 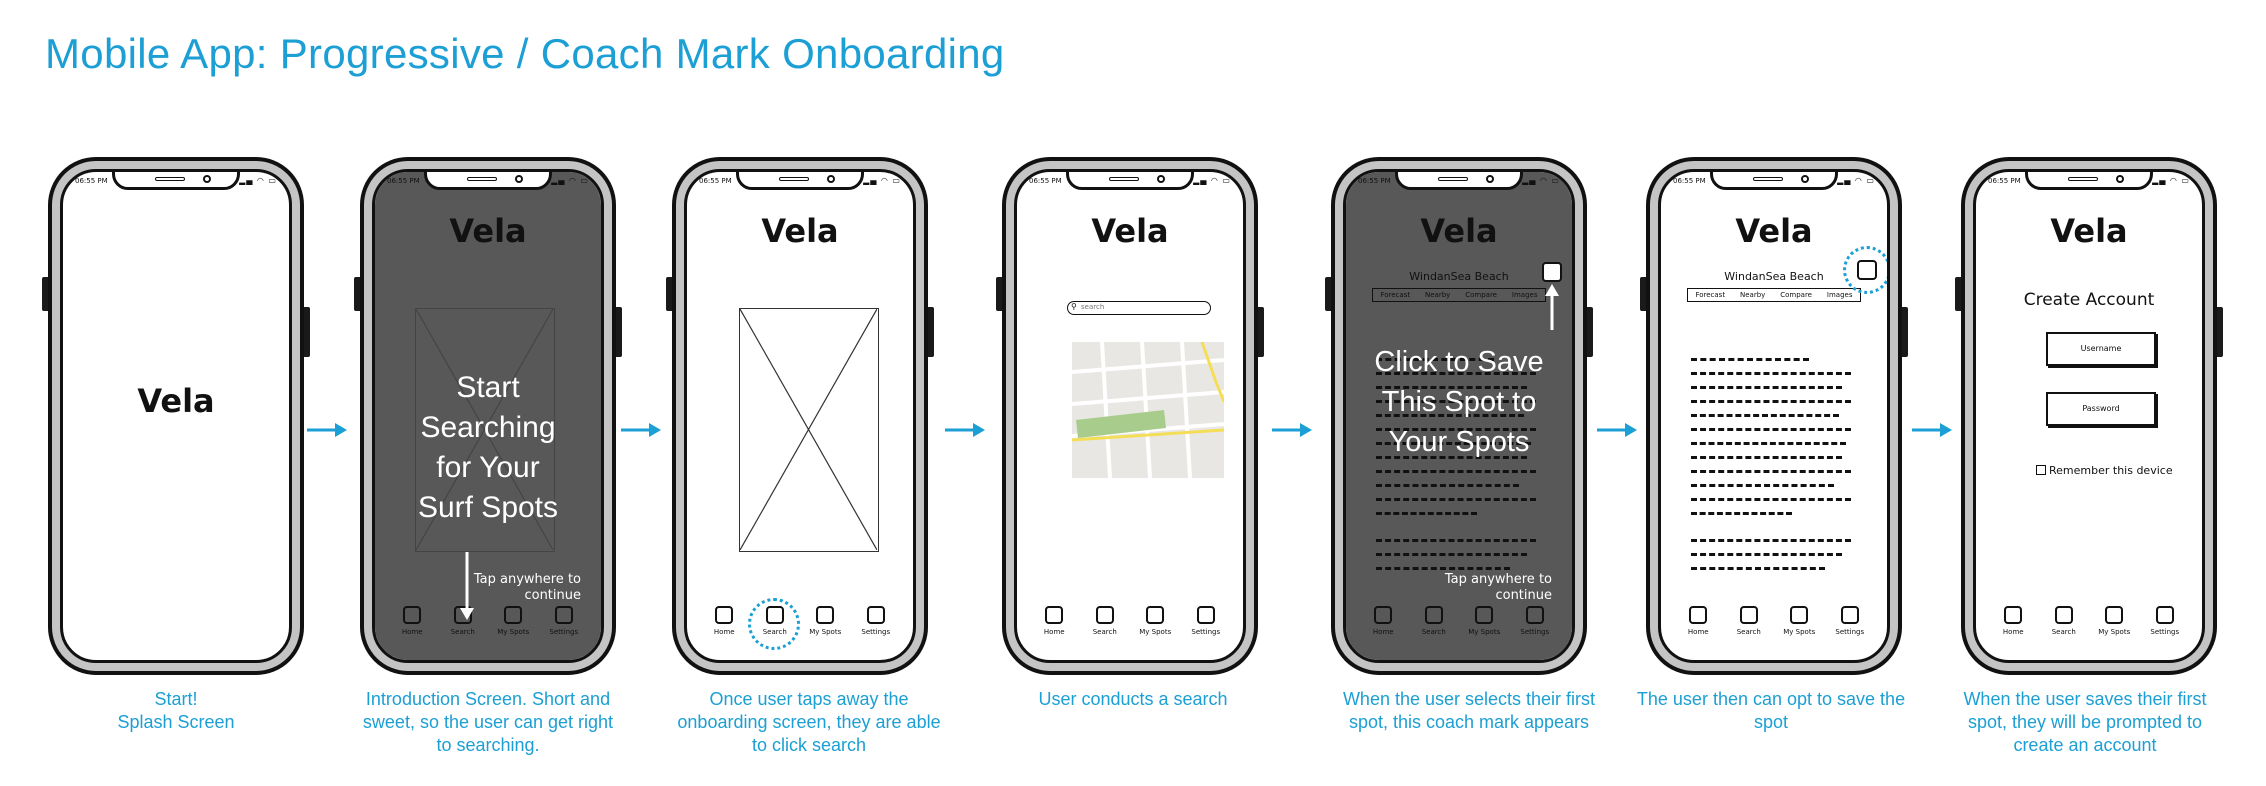 I want to click on coach-mark-text: Start Searching for Your Surf Spots, so click(x=488, y=447).